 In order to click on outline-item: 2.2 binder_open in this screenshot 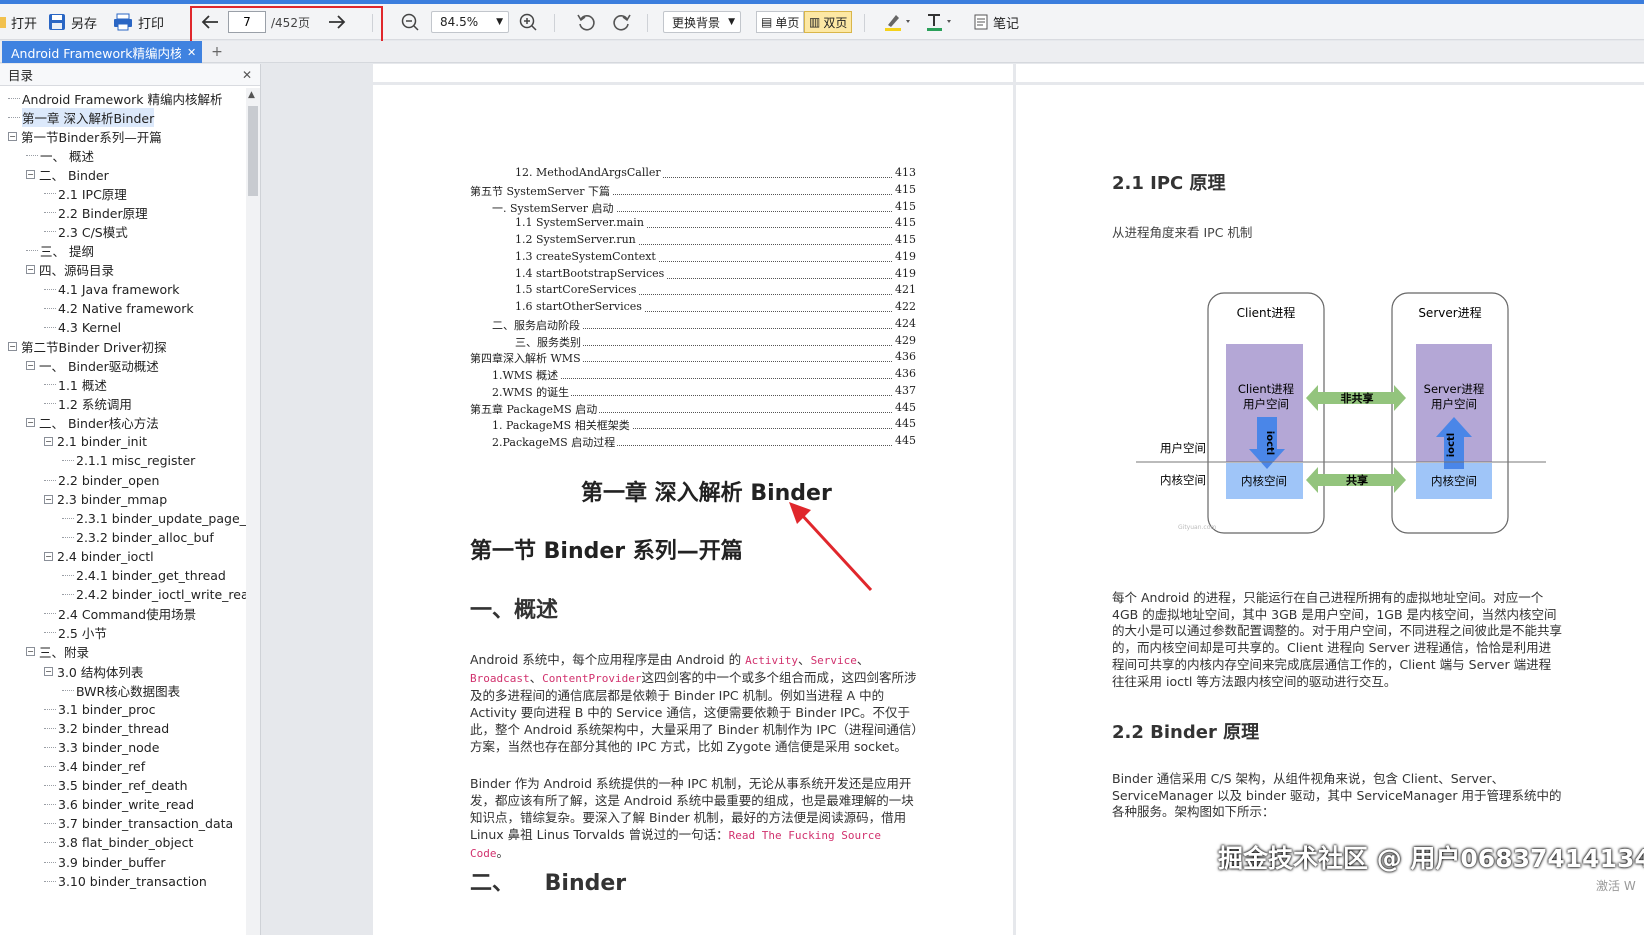, I will do `click(123, 480)`.